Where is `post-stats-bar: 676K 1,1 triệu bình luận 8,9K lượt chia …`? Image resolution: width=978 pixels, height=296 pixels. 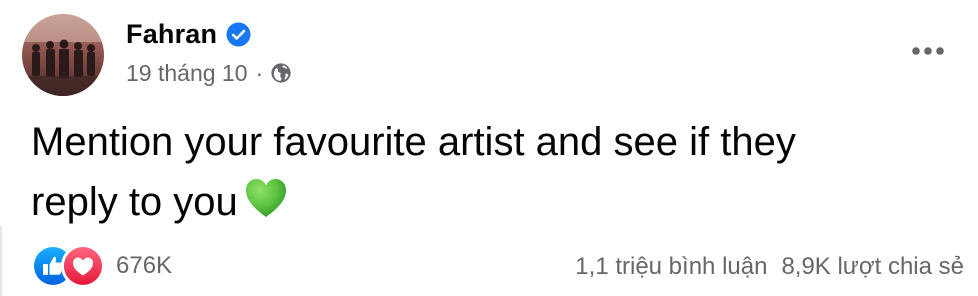 post-stats-bar: 676K 1,1 triệu bình luận 8,9K lượt chia … is located at coordinates (499, 267).